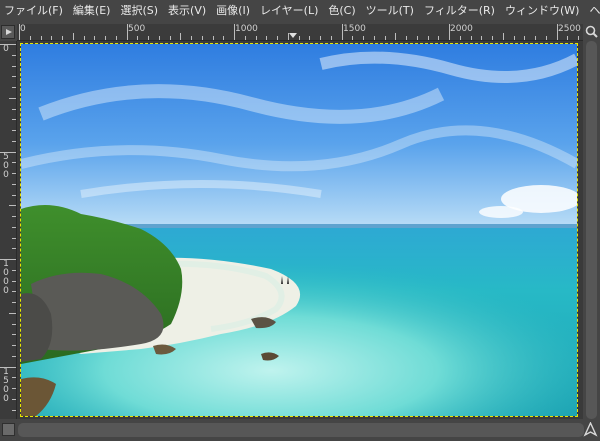 This screenshot has width=600, height=441. I want to click on menu-file: ファイル(F), so click(34, 11).